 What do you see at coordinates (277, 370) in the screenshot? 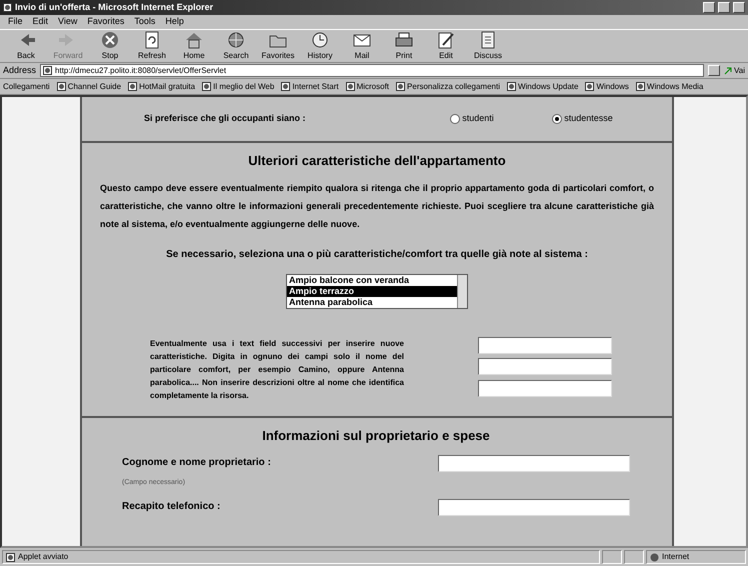
I see `hint-paragraph: Eventualmente usa i text field successivi per inserire nuove caratteristiche. Digita in ognuno dei campi solo il nome del particolare comfort, per esempio Camino, oppure Antenna parabolica.... Non inserire descrizioni oltre al nome che identifica completamente la risorsa.` at bounding box center [277, 370].